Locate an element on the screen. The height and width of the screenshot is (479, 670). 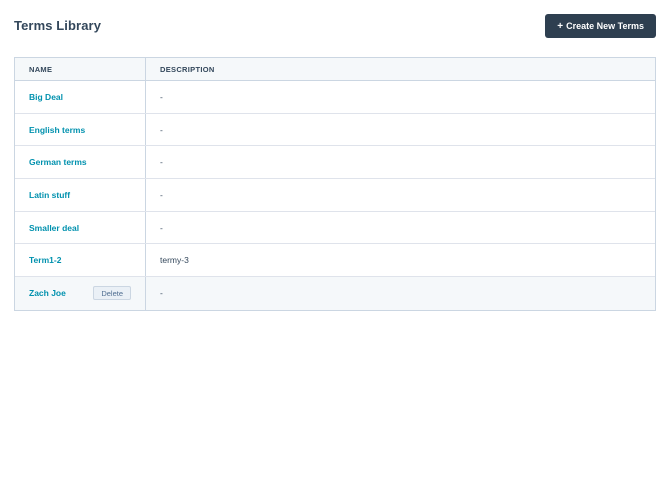
table-row-hovered: Zach Joe Delete - is located at coordinates (335, 293).